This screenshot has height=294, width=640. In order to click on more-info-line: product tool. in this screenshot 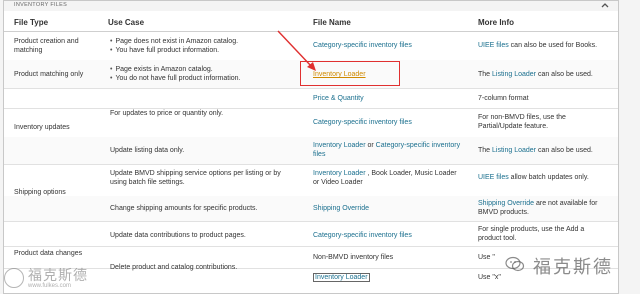, I will do `click(497, 238)`.